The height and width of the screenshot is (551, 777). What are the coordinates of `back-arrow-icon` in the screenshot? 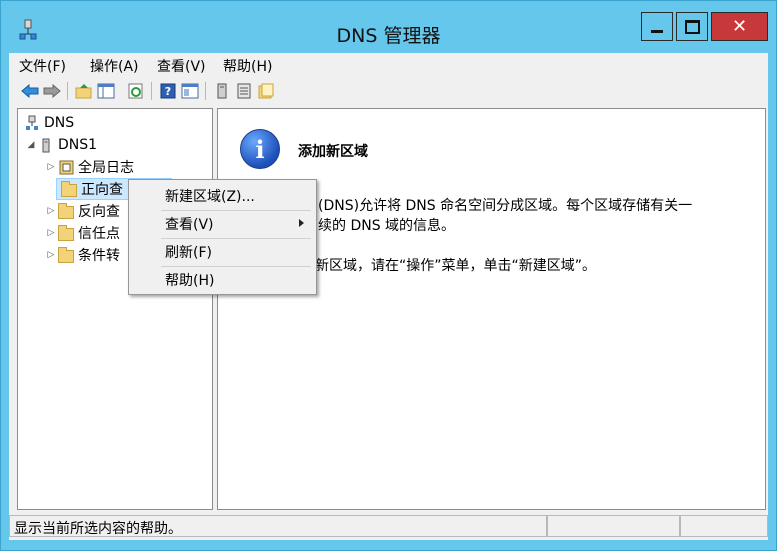 It's located at (30, 91).